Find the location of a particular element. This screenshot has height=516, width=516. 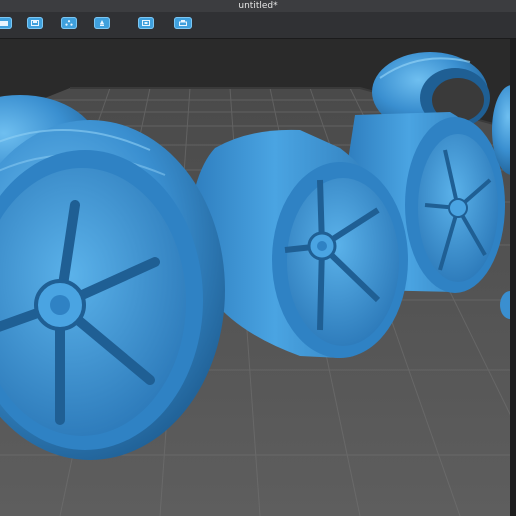

support-tree-icon is located at coordinates (69, 23).